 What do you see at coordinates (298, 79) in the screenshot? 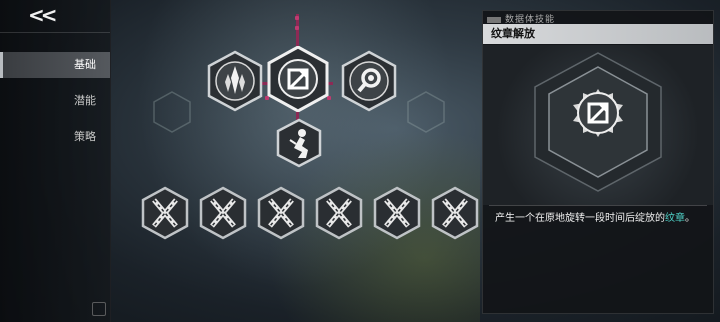
I see `skill-node-emblem` at bounding box center [298, 79].